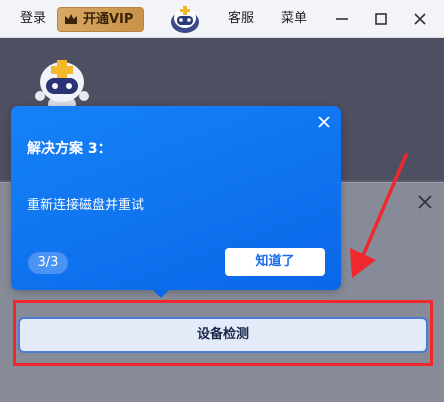 The width and height of the screenshot is (444, 402). Describe the element at coordinates (223, 335) in the screenshot. I see `device-check-button: 设备检测` at that location.